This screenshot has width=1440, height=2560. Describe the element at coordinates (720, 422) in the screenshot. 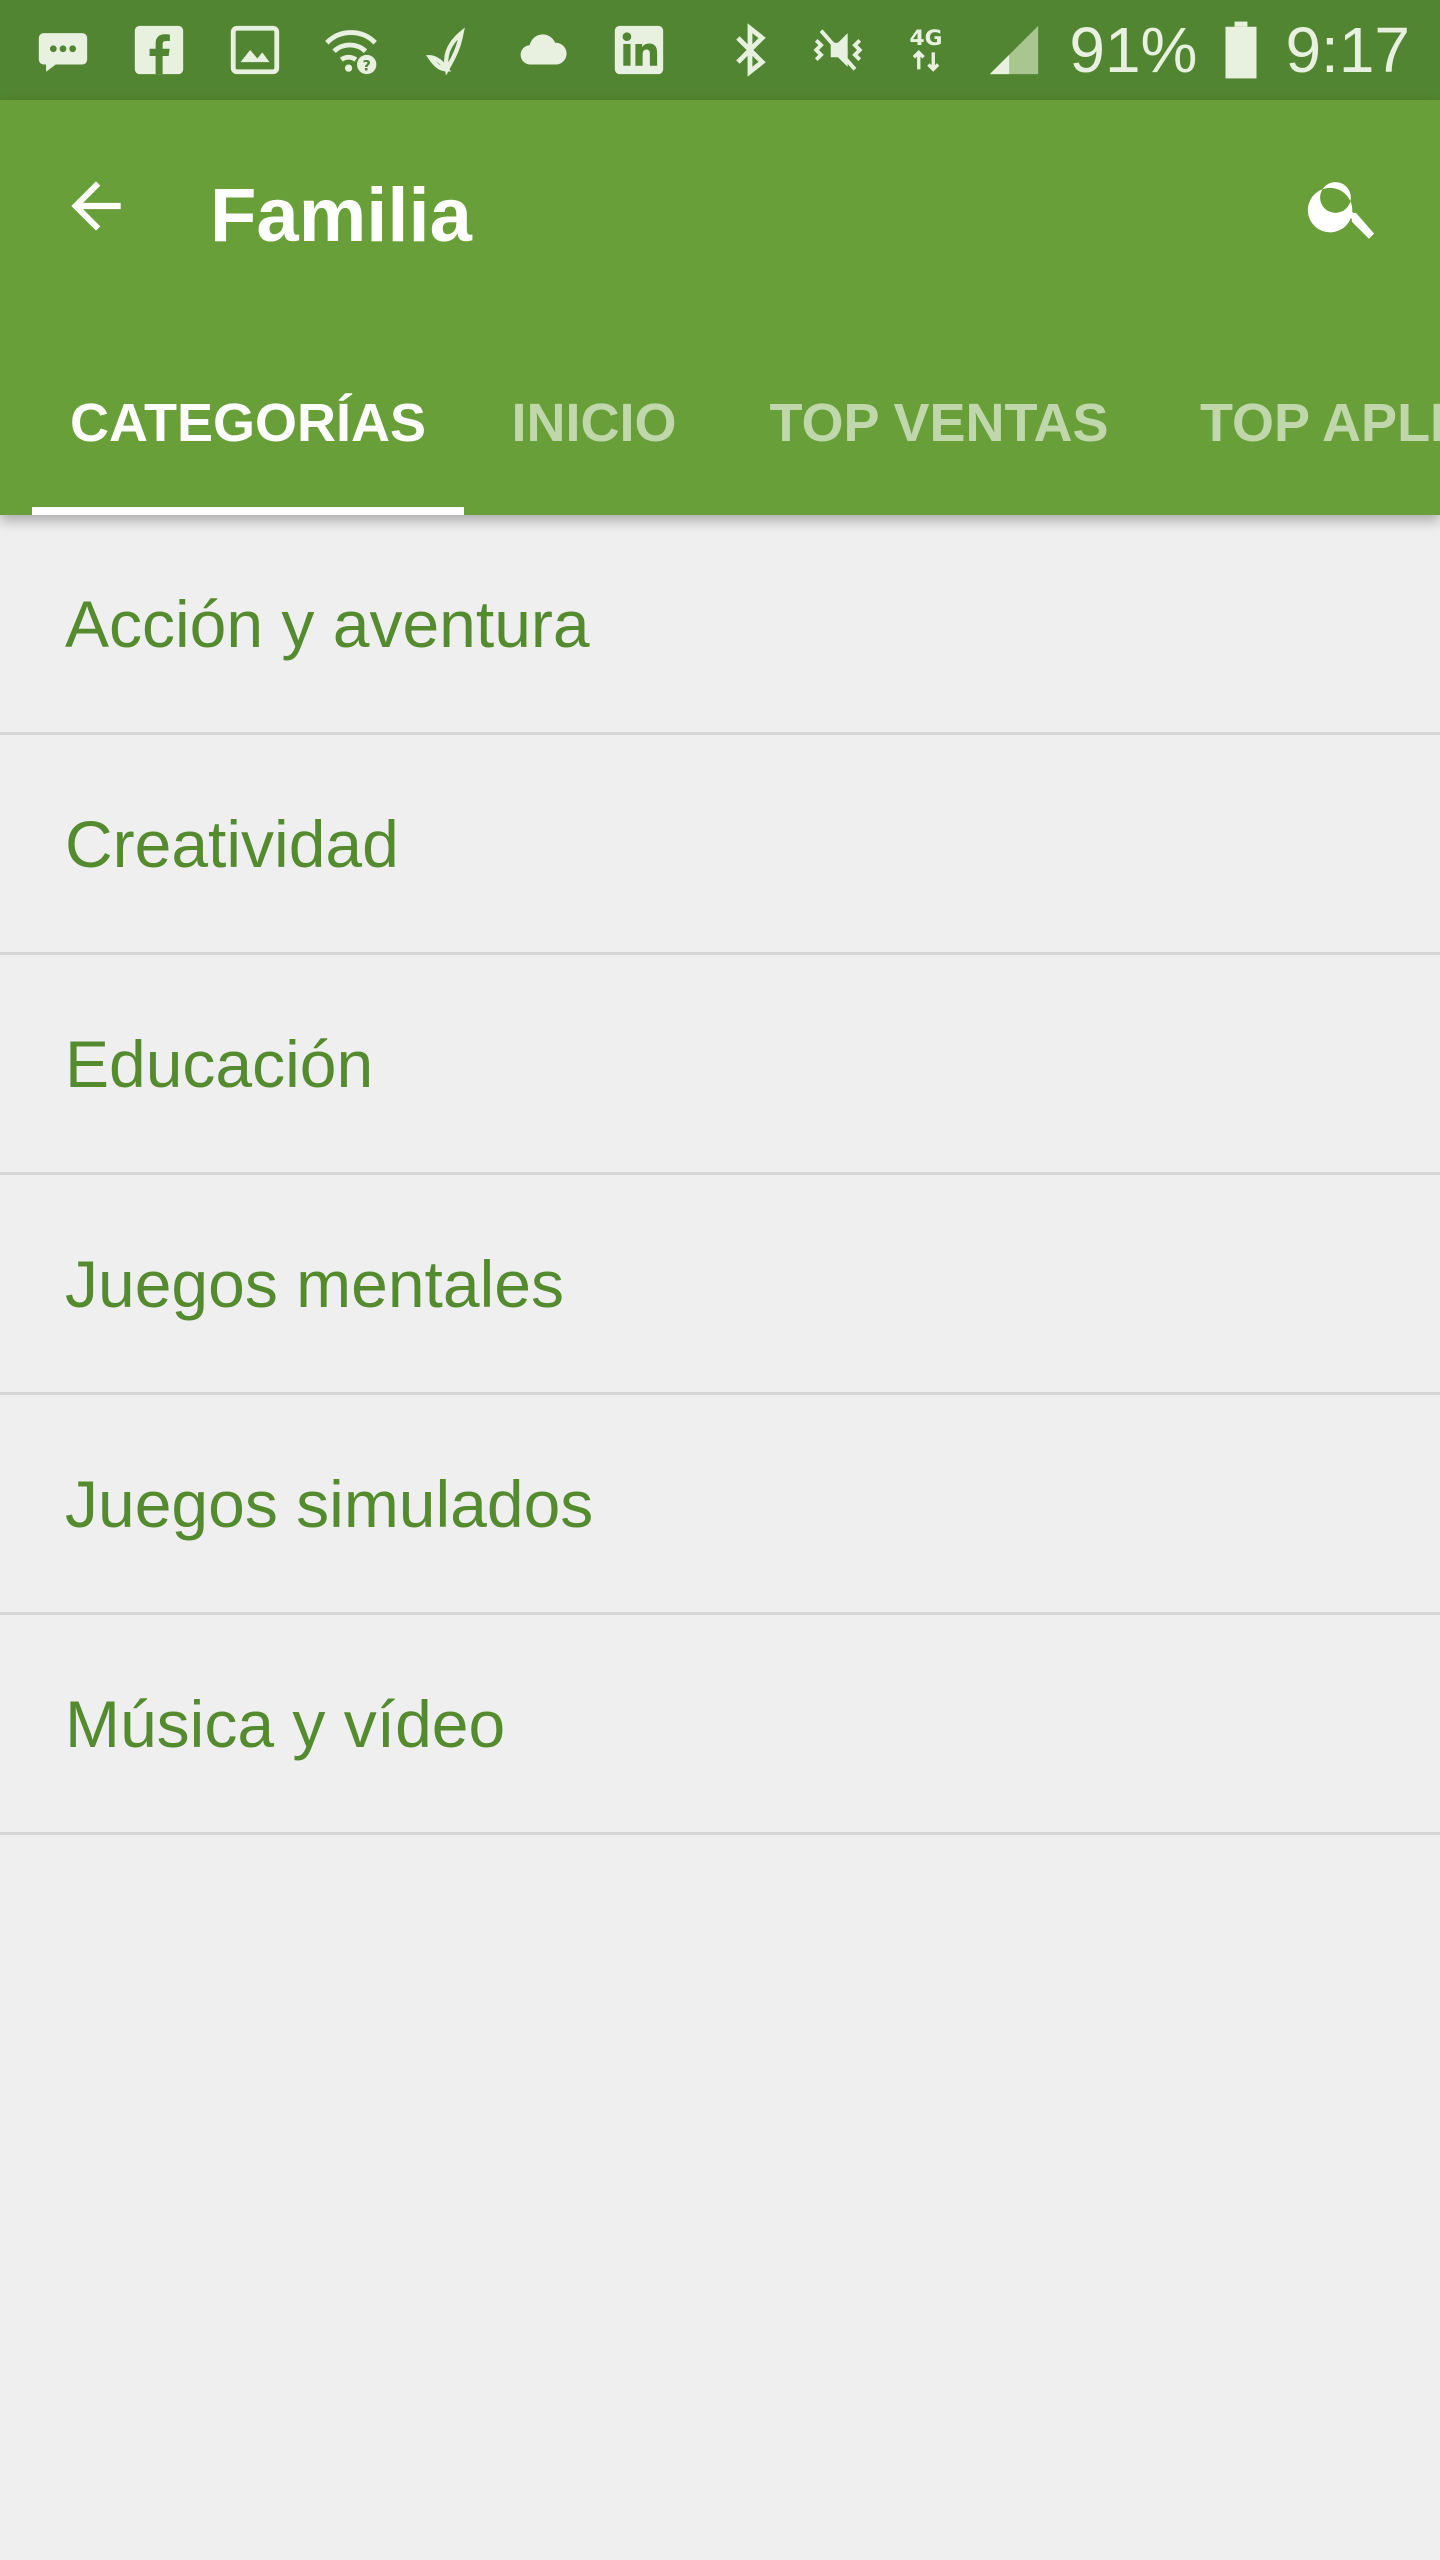

I see `tab-bar: CATEGORÍAS INICIO TOP VENTAS TOP APLI` at that location.